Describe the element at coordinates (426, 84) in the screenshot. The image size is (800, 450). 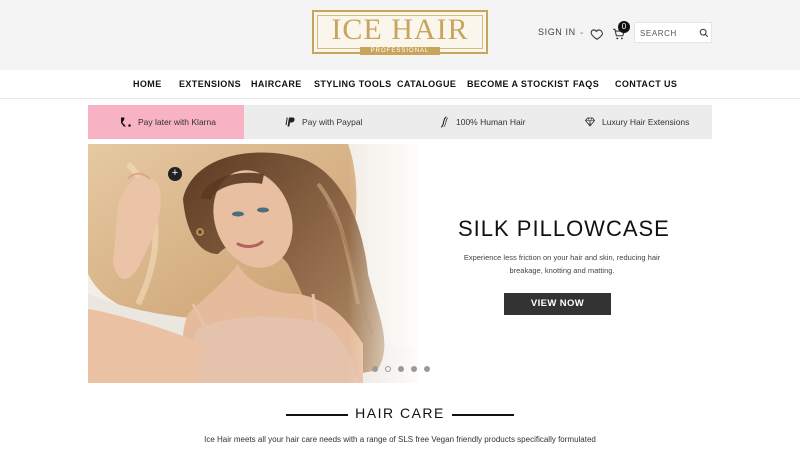
I see `nav-item-catalogue: CATALOGUE` at that location.